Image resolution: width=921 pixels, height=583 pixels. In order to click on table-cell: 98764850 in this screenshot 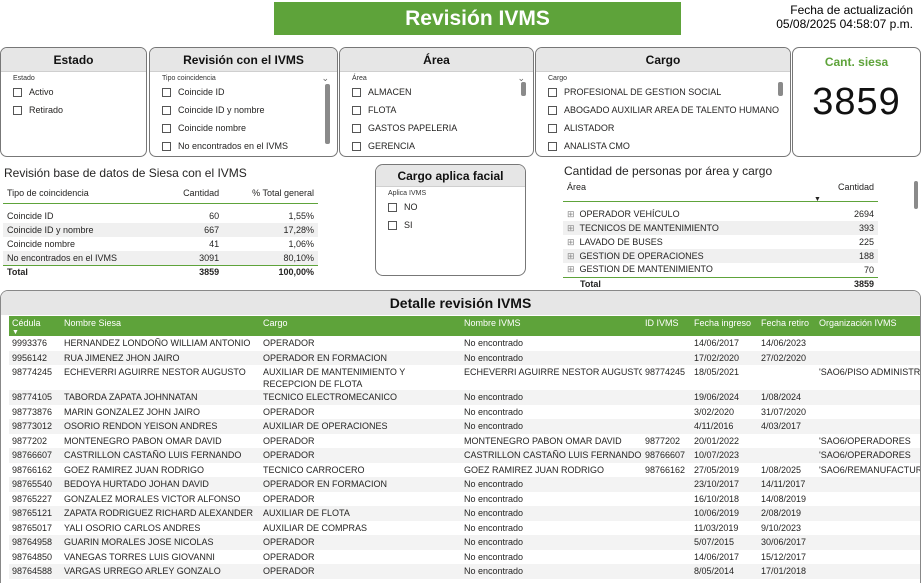, I will do `click(32, 556)`.